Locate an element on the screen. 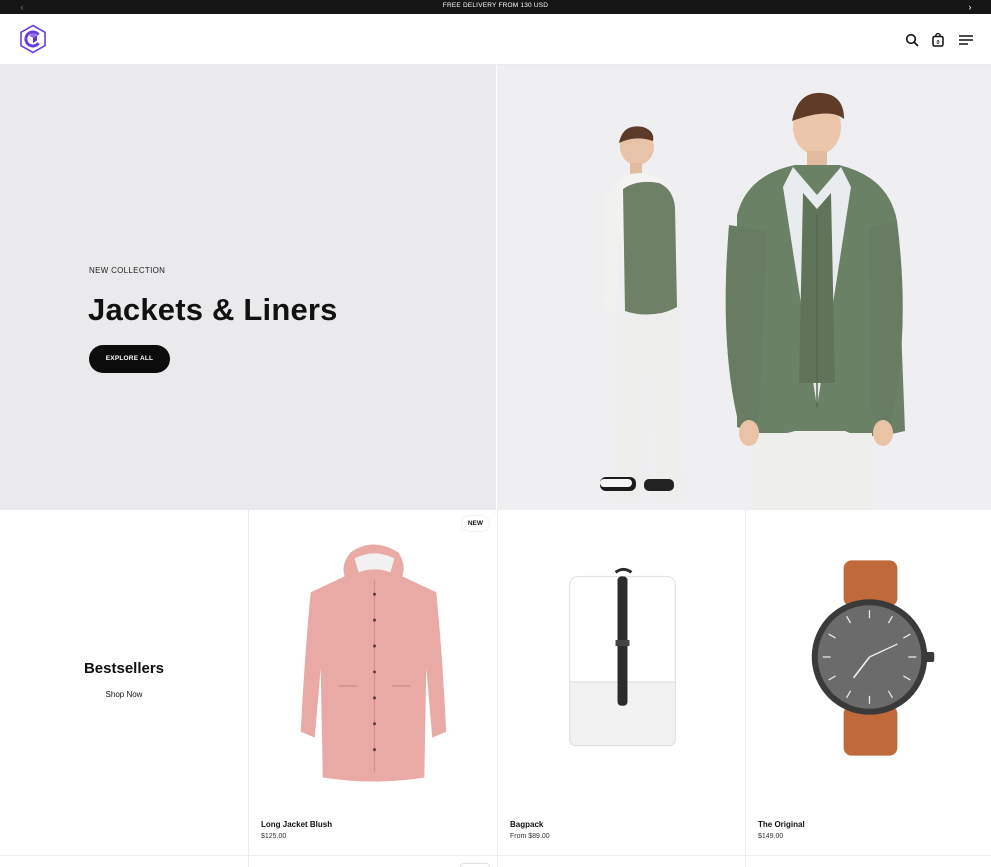  product-card: Bagpack From $89.00 is located at coordinates (621, 682).